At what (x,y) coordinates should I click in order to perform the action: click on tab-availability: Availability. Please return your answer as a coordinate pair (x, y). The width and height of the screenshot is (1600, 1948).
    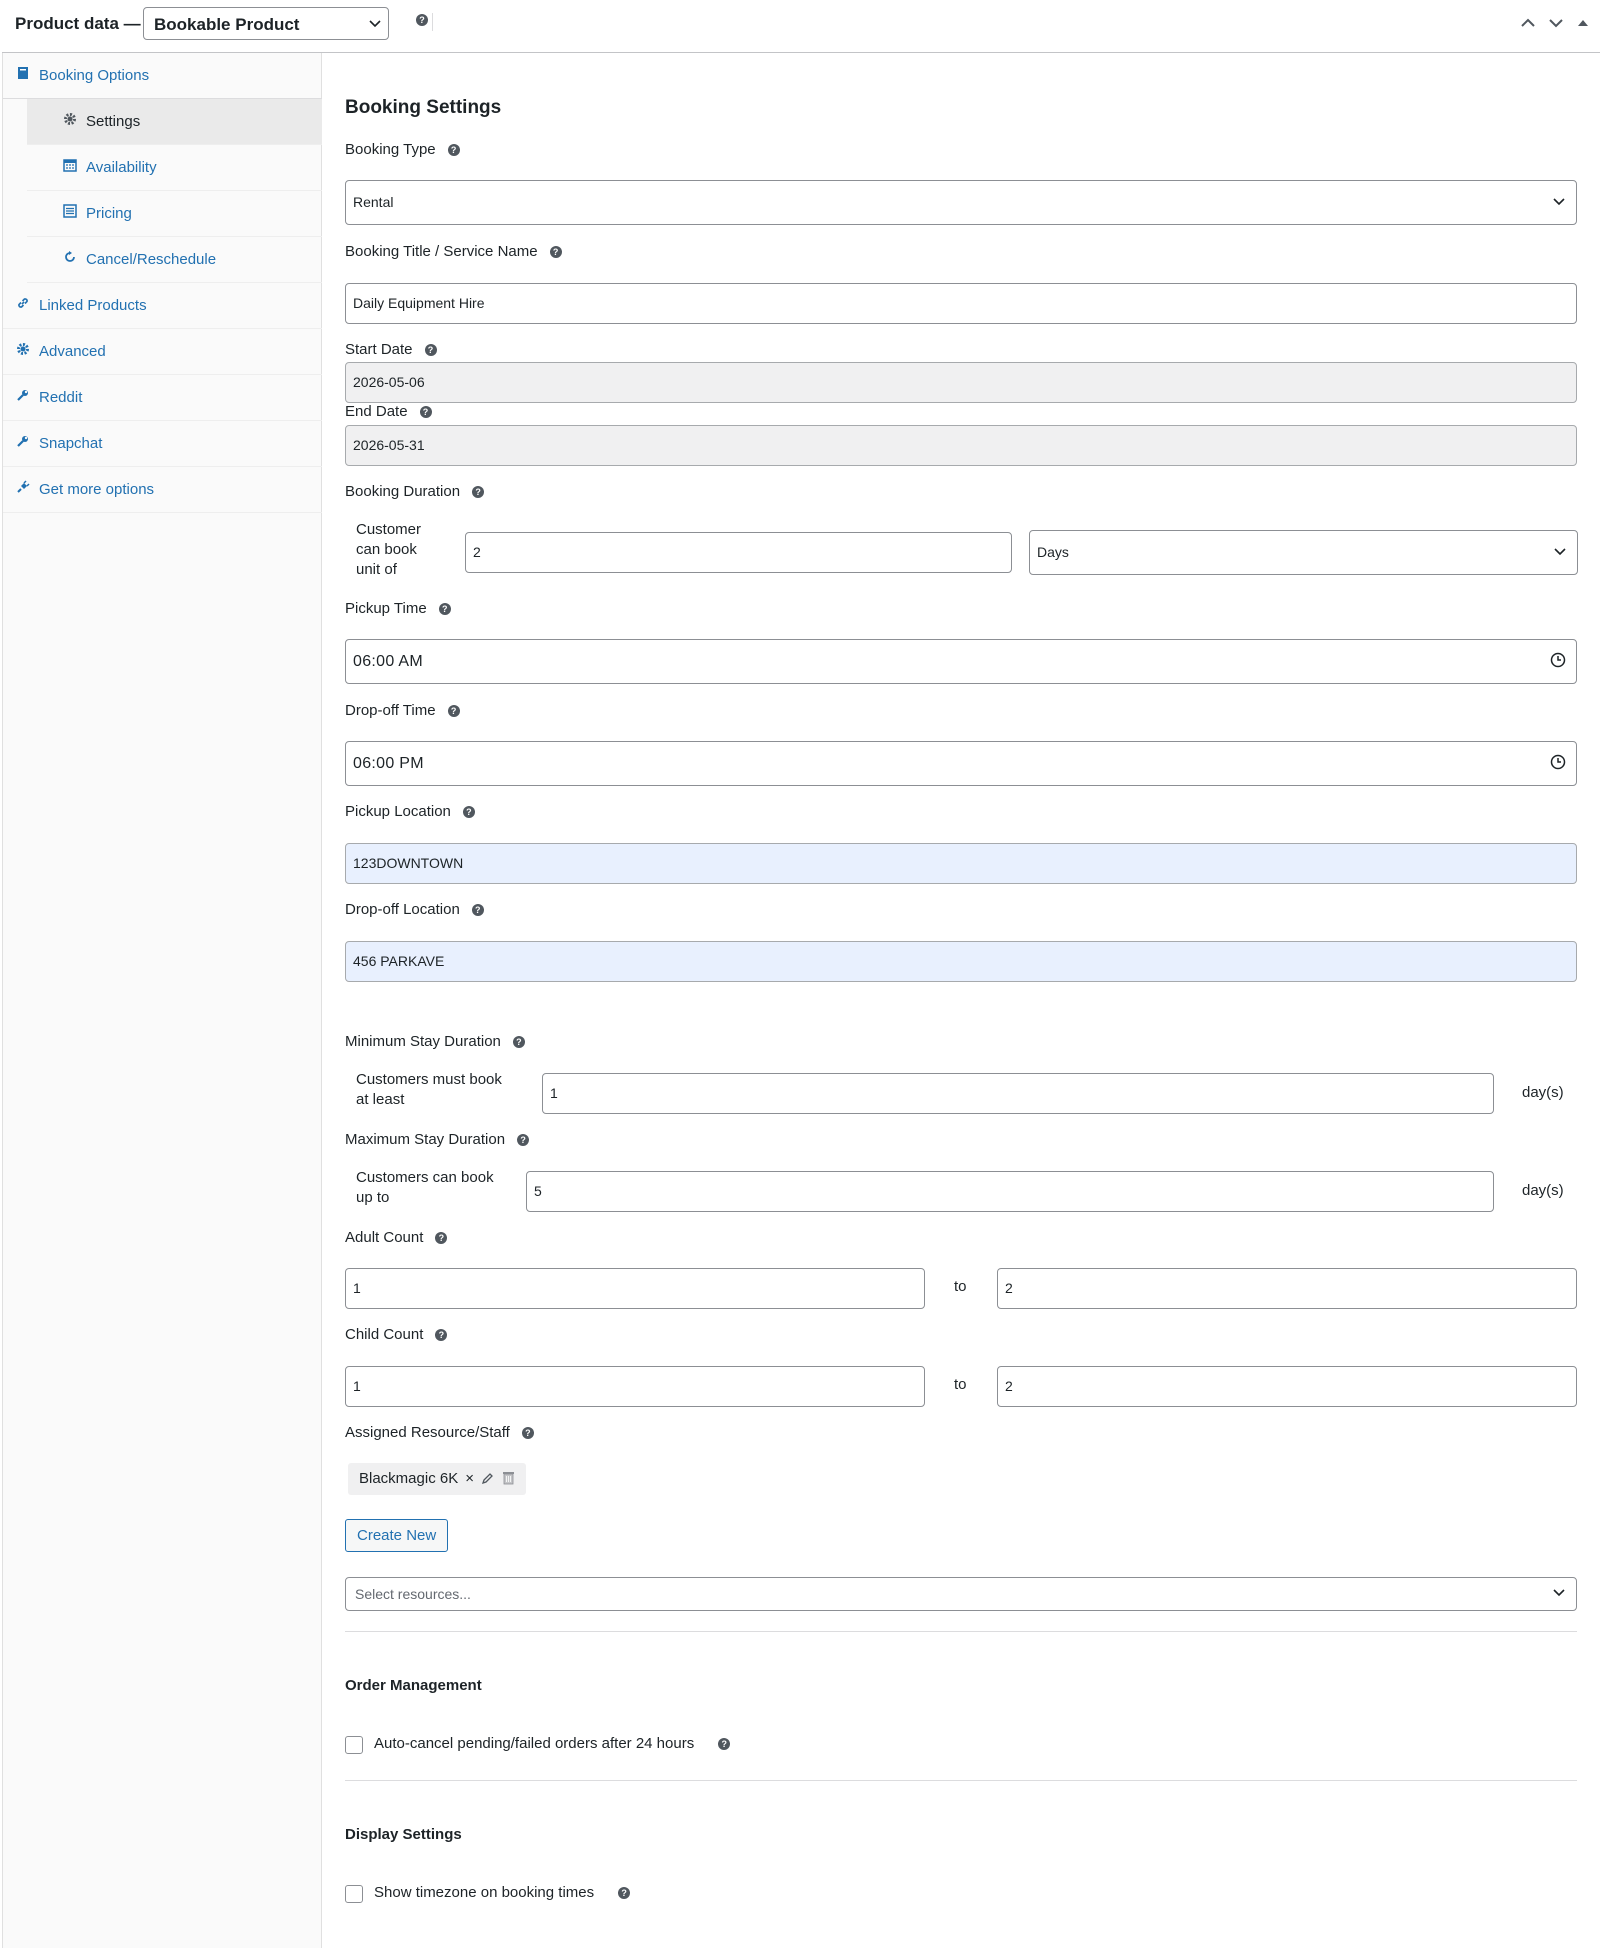
    Looking at the image, I should click on (174, 168).